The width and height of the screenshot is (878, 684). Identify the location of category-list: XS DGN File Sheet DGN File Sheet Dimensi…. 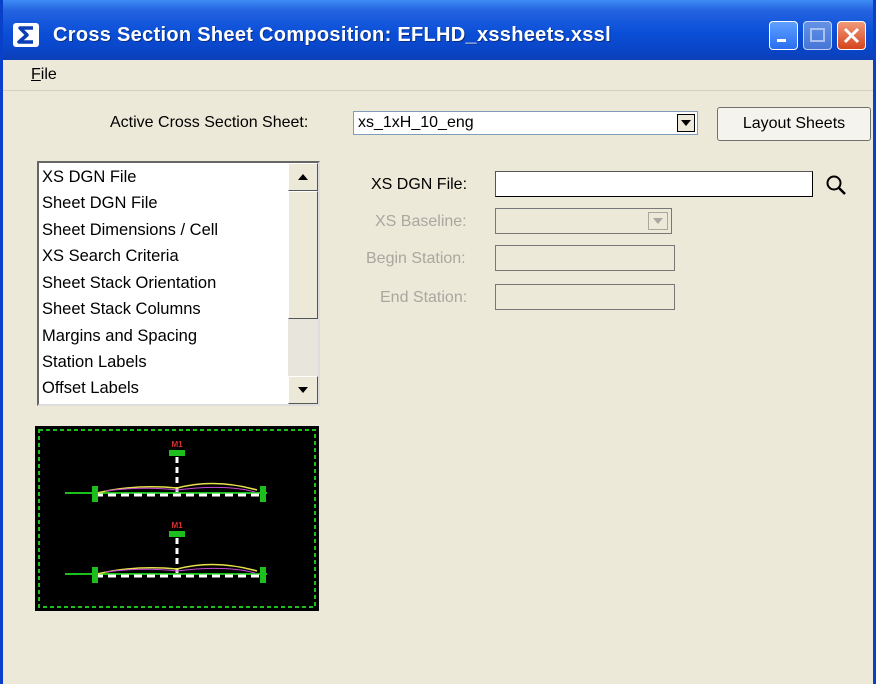
(178, 283).